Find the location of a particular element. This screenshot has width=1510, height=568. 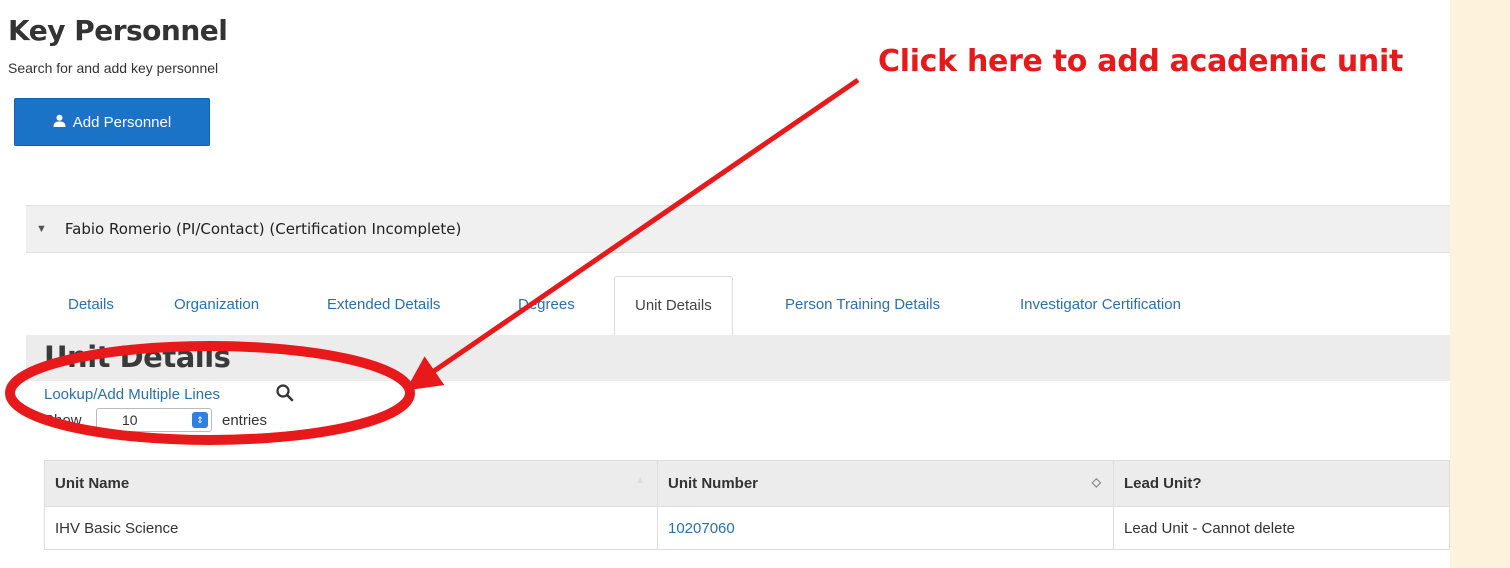

add-personnel-label: Add Personnel is located at coordinates (122, 122).